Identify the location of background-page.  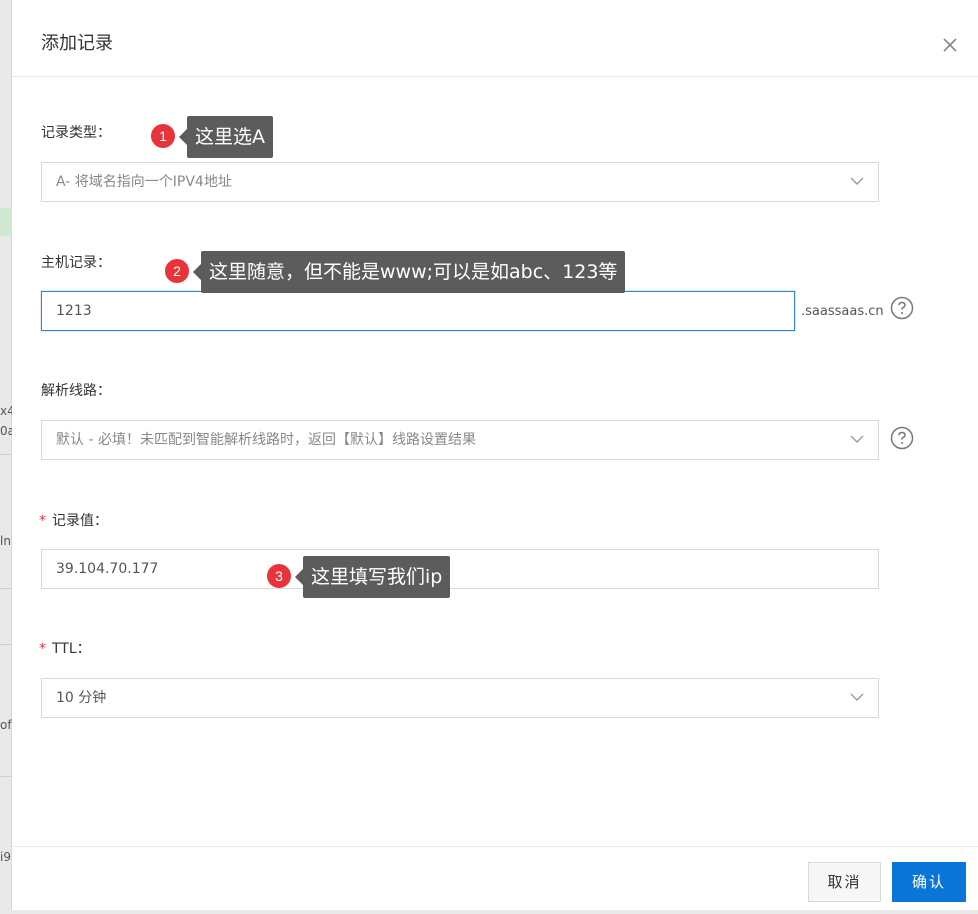
(6, 457).